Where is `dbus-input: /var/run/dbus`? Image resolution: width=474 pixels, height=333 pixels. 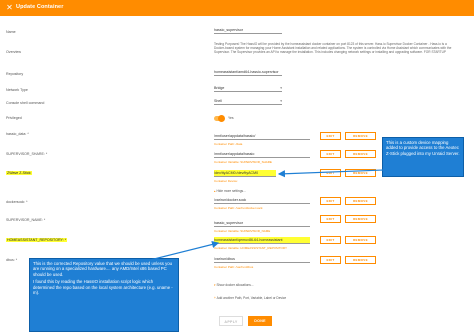 dbus-input: /var/run/dbus is located at coordinates (262, 259).